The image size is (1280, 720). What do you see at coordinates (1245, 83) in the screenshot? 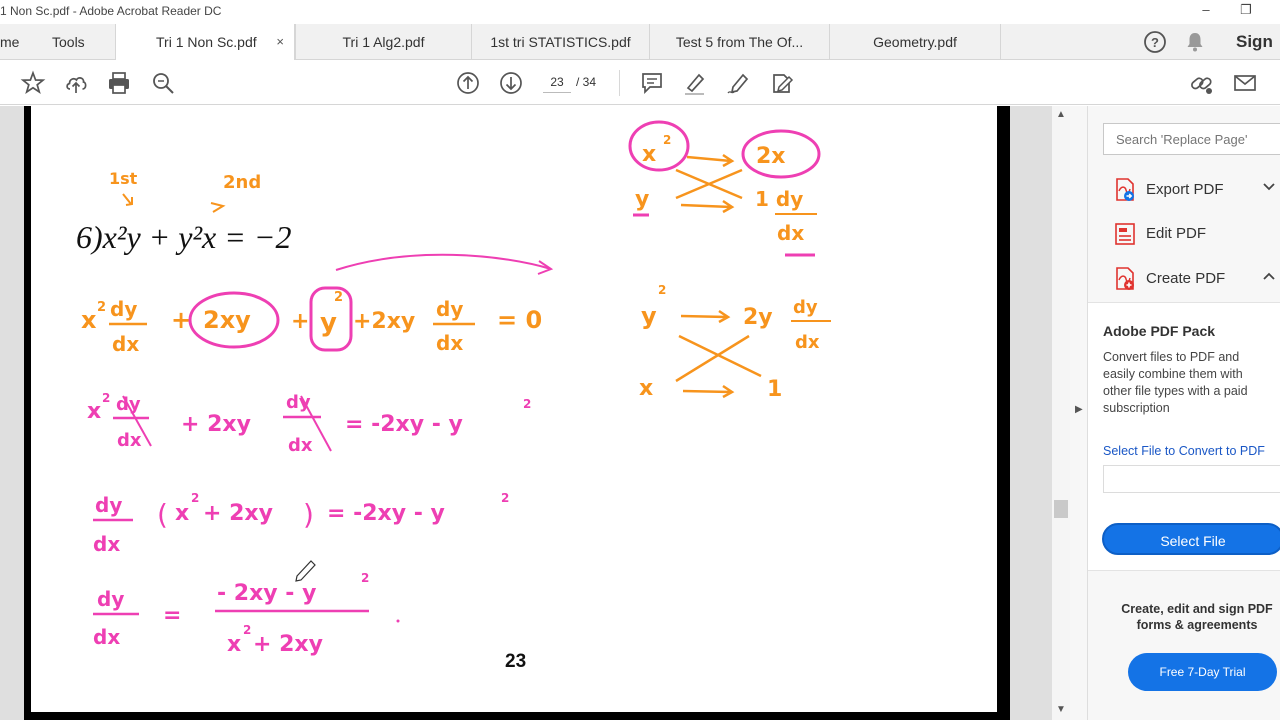
I see `email-icon` at bounding box center [1245, 83].